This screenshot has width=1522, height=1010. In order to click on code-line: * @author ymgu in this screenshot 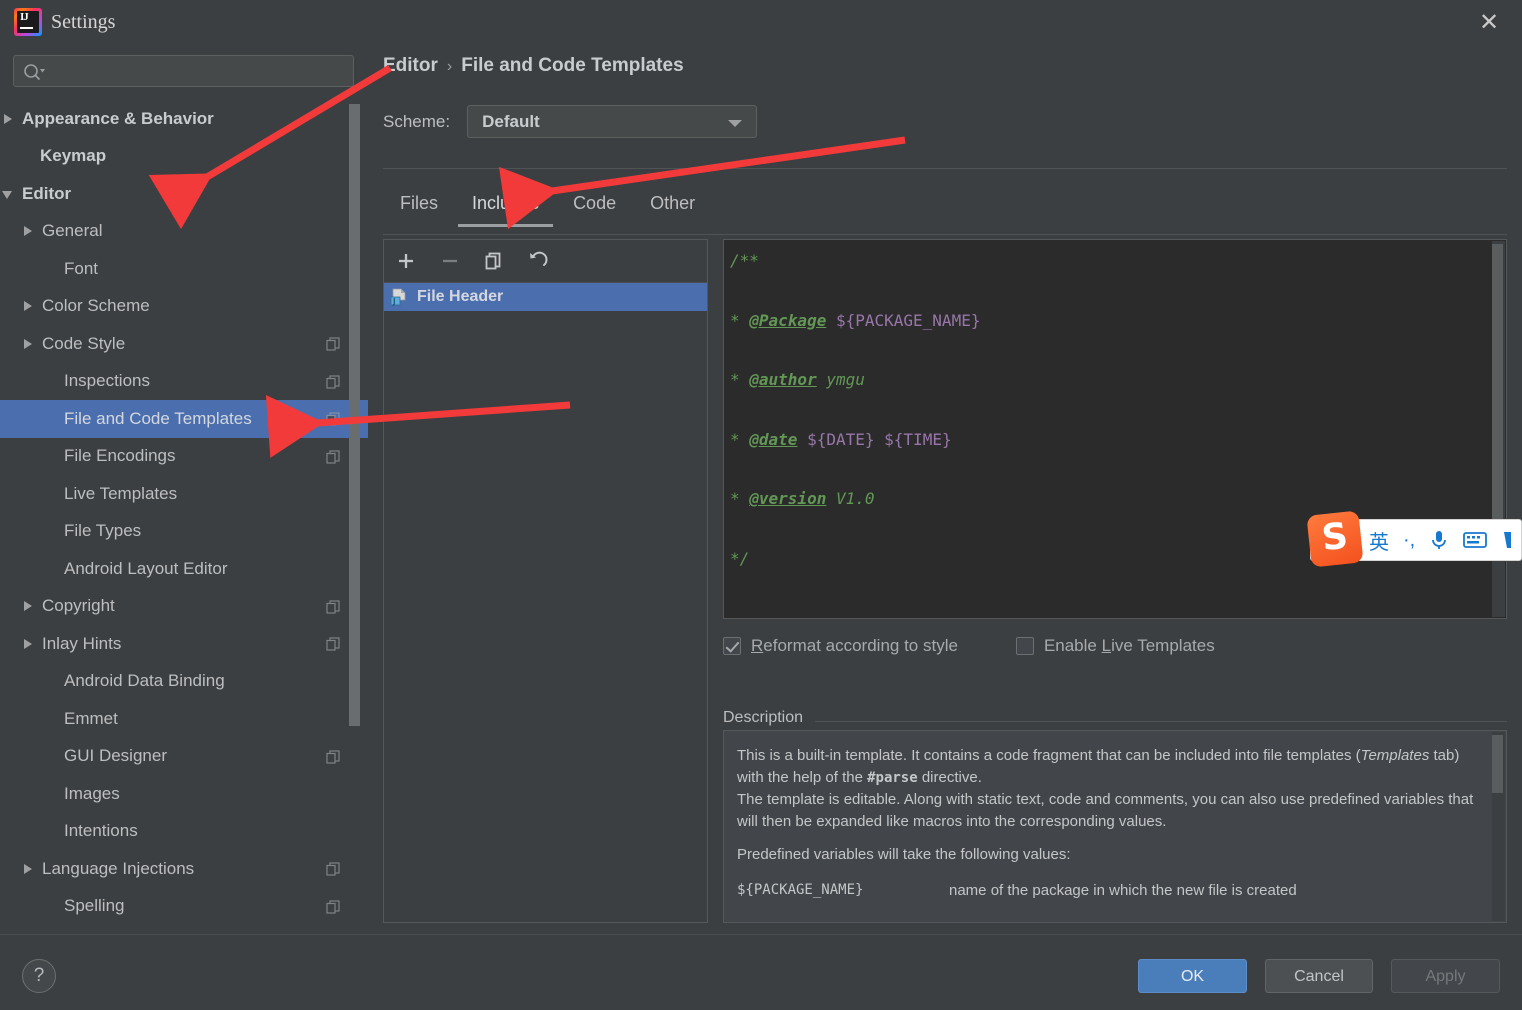, I will do `click(1108, 380)`.